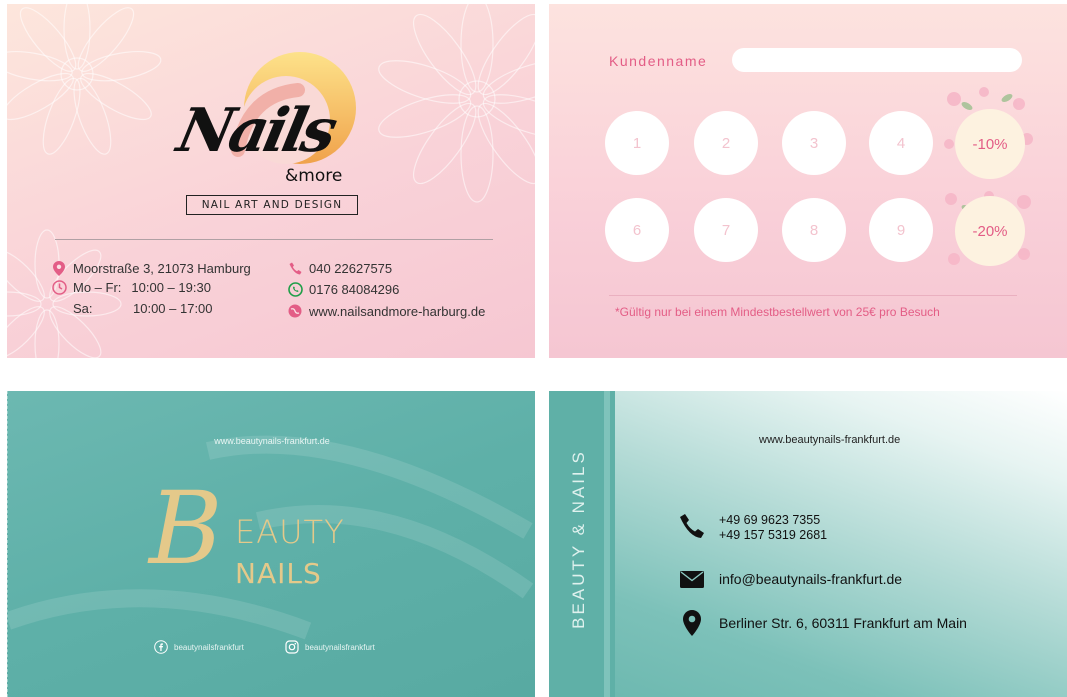  I want to click on facebook-handle: beautynailsfrankfurt, so click(199, 647).